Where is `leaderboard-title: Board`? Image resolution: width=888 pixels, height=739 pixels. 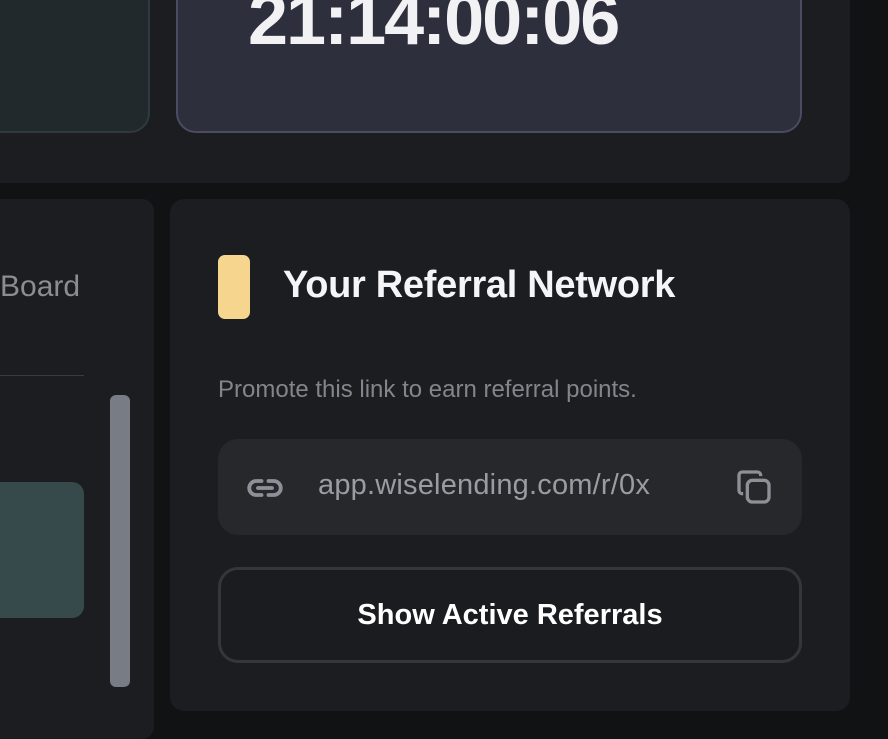 leaderboard-title: Board is located at coordinates (40, 286).